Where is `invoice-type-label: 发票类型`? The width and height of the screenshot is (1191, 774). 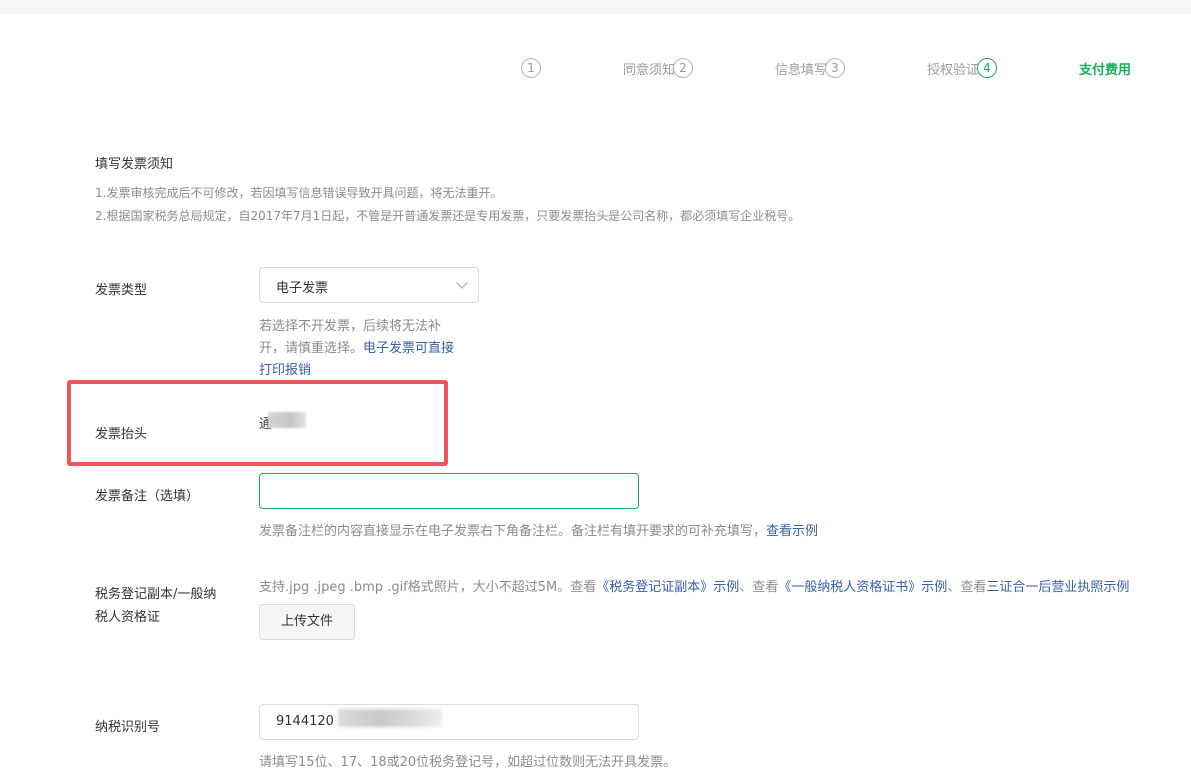 invoice-type-label: 发票类型 is located at coordinates (121, 290).